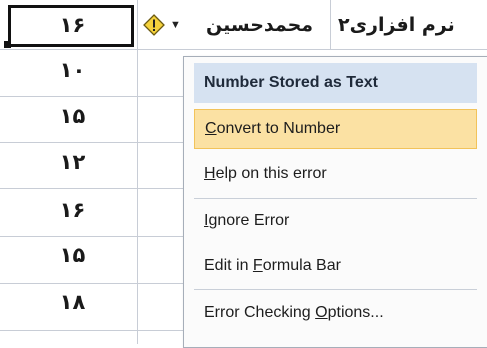 This screenshot has height=348, width=487. I want to click on cell-name: محمدحسین, so click(259, 25).